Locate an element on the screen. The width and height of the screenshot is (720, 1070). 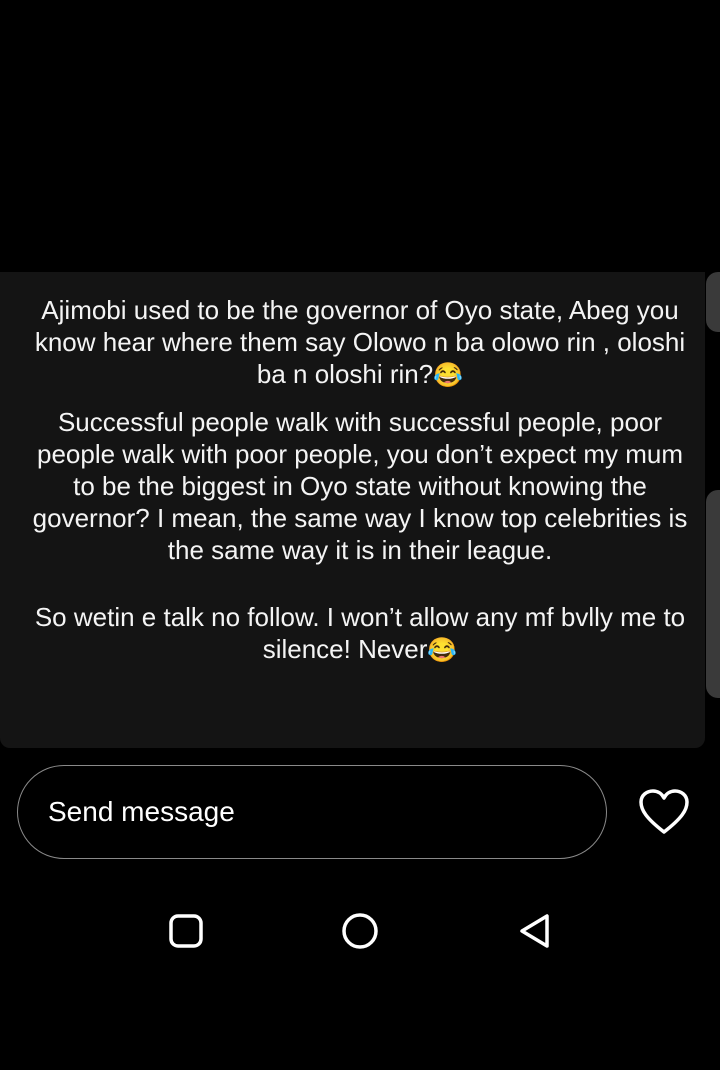
like-button is located at coordinates (664, 812).